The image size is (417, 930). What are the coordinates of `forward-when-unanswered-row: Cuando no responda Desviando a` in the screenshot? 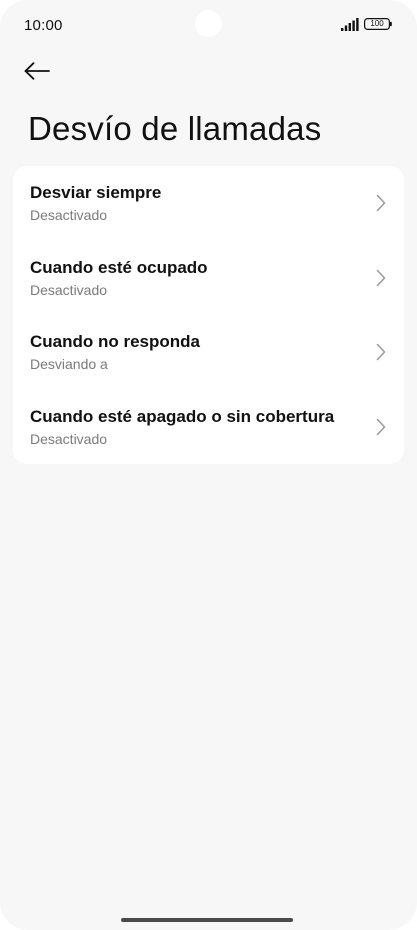 It's located at (208, 352).